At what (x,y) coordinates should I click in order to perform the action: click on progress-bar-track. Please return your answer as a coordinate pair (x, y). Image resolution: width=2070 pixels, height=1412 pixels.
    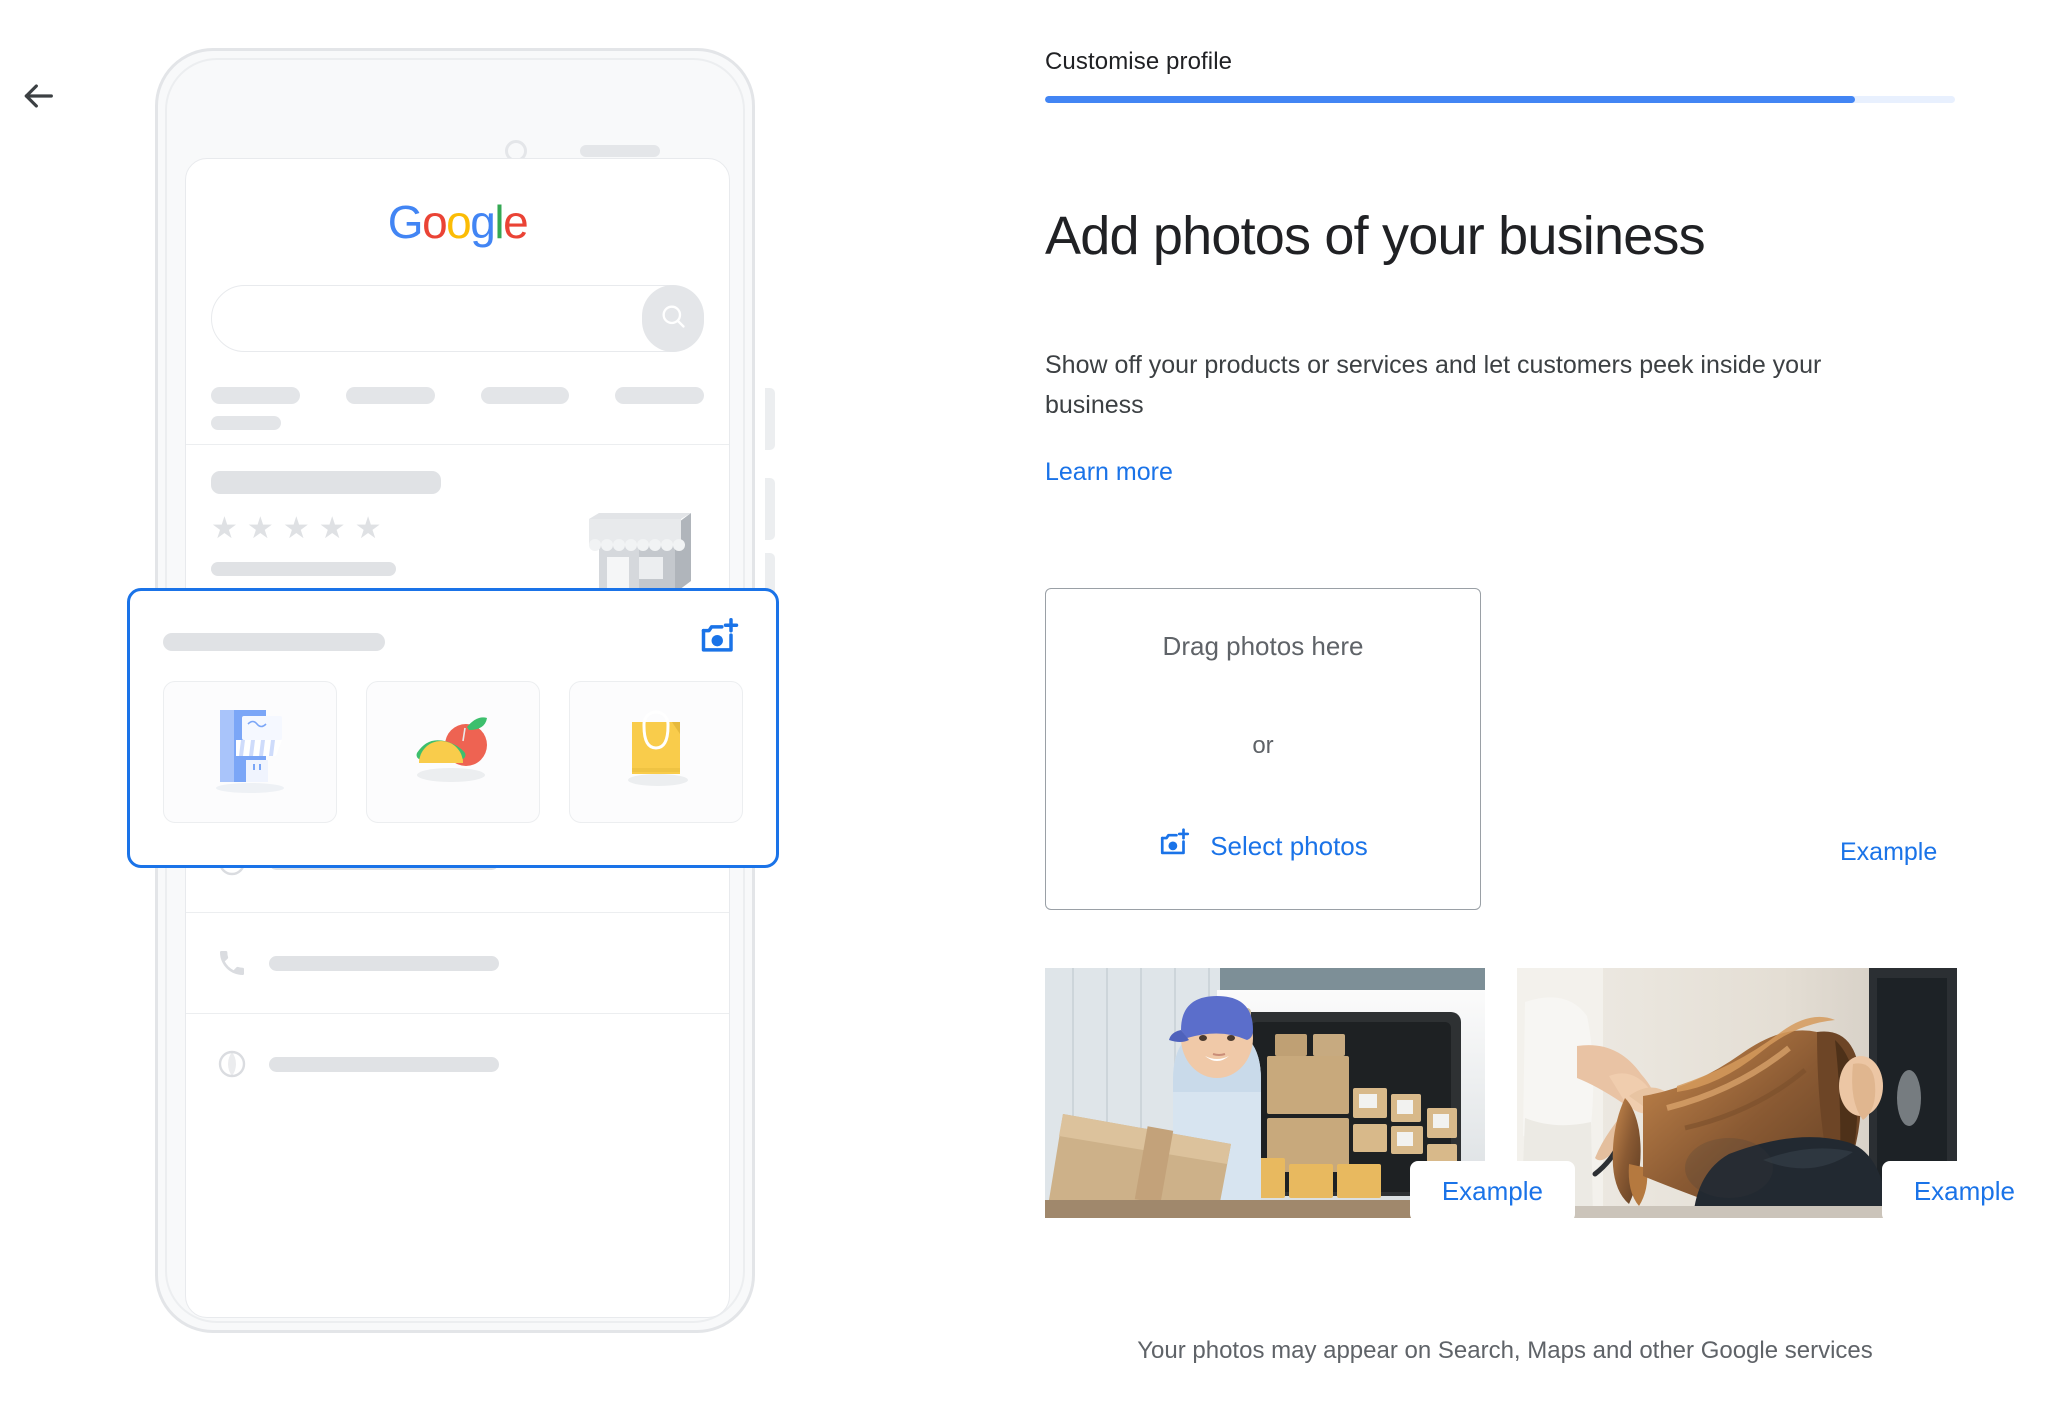
    Looking at the image, I should click on (1500, 99).